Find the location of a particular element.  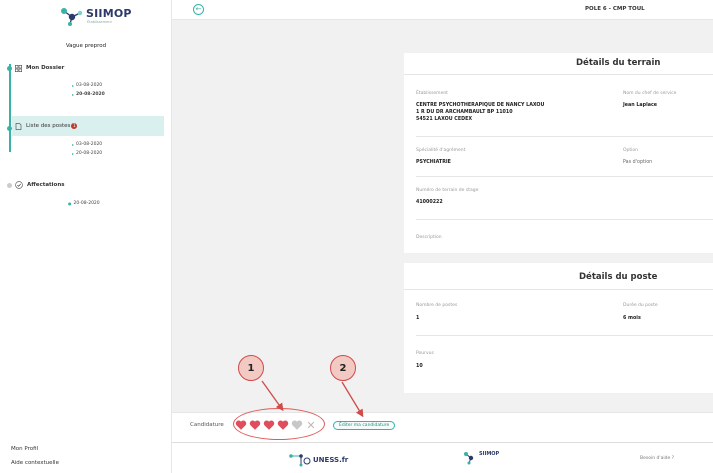

timeline-line is located at coordinates (10, 108).